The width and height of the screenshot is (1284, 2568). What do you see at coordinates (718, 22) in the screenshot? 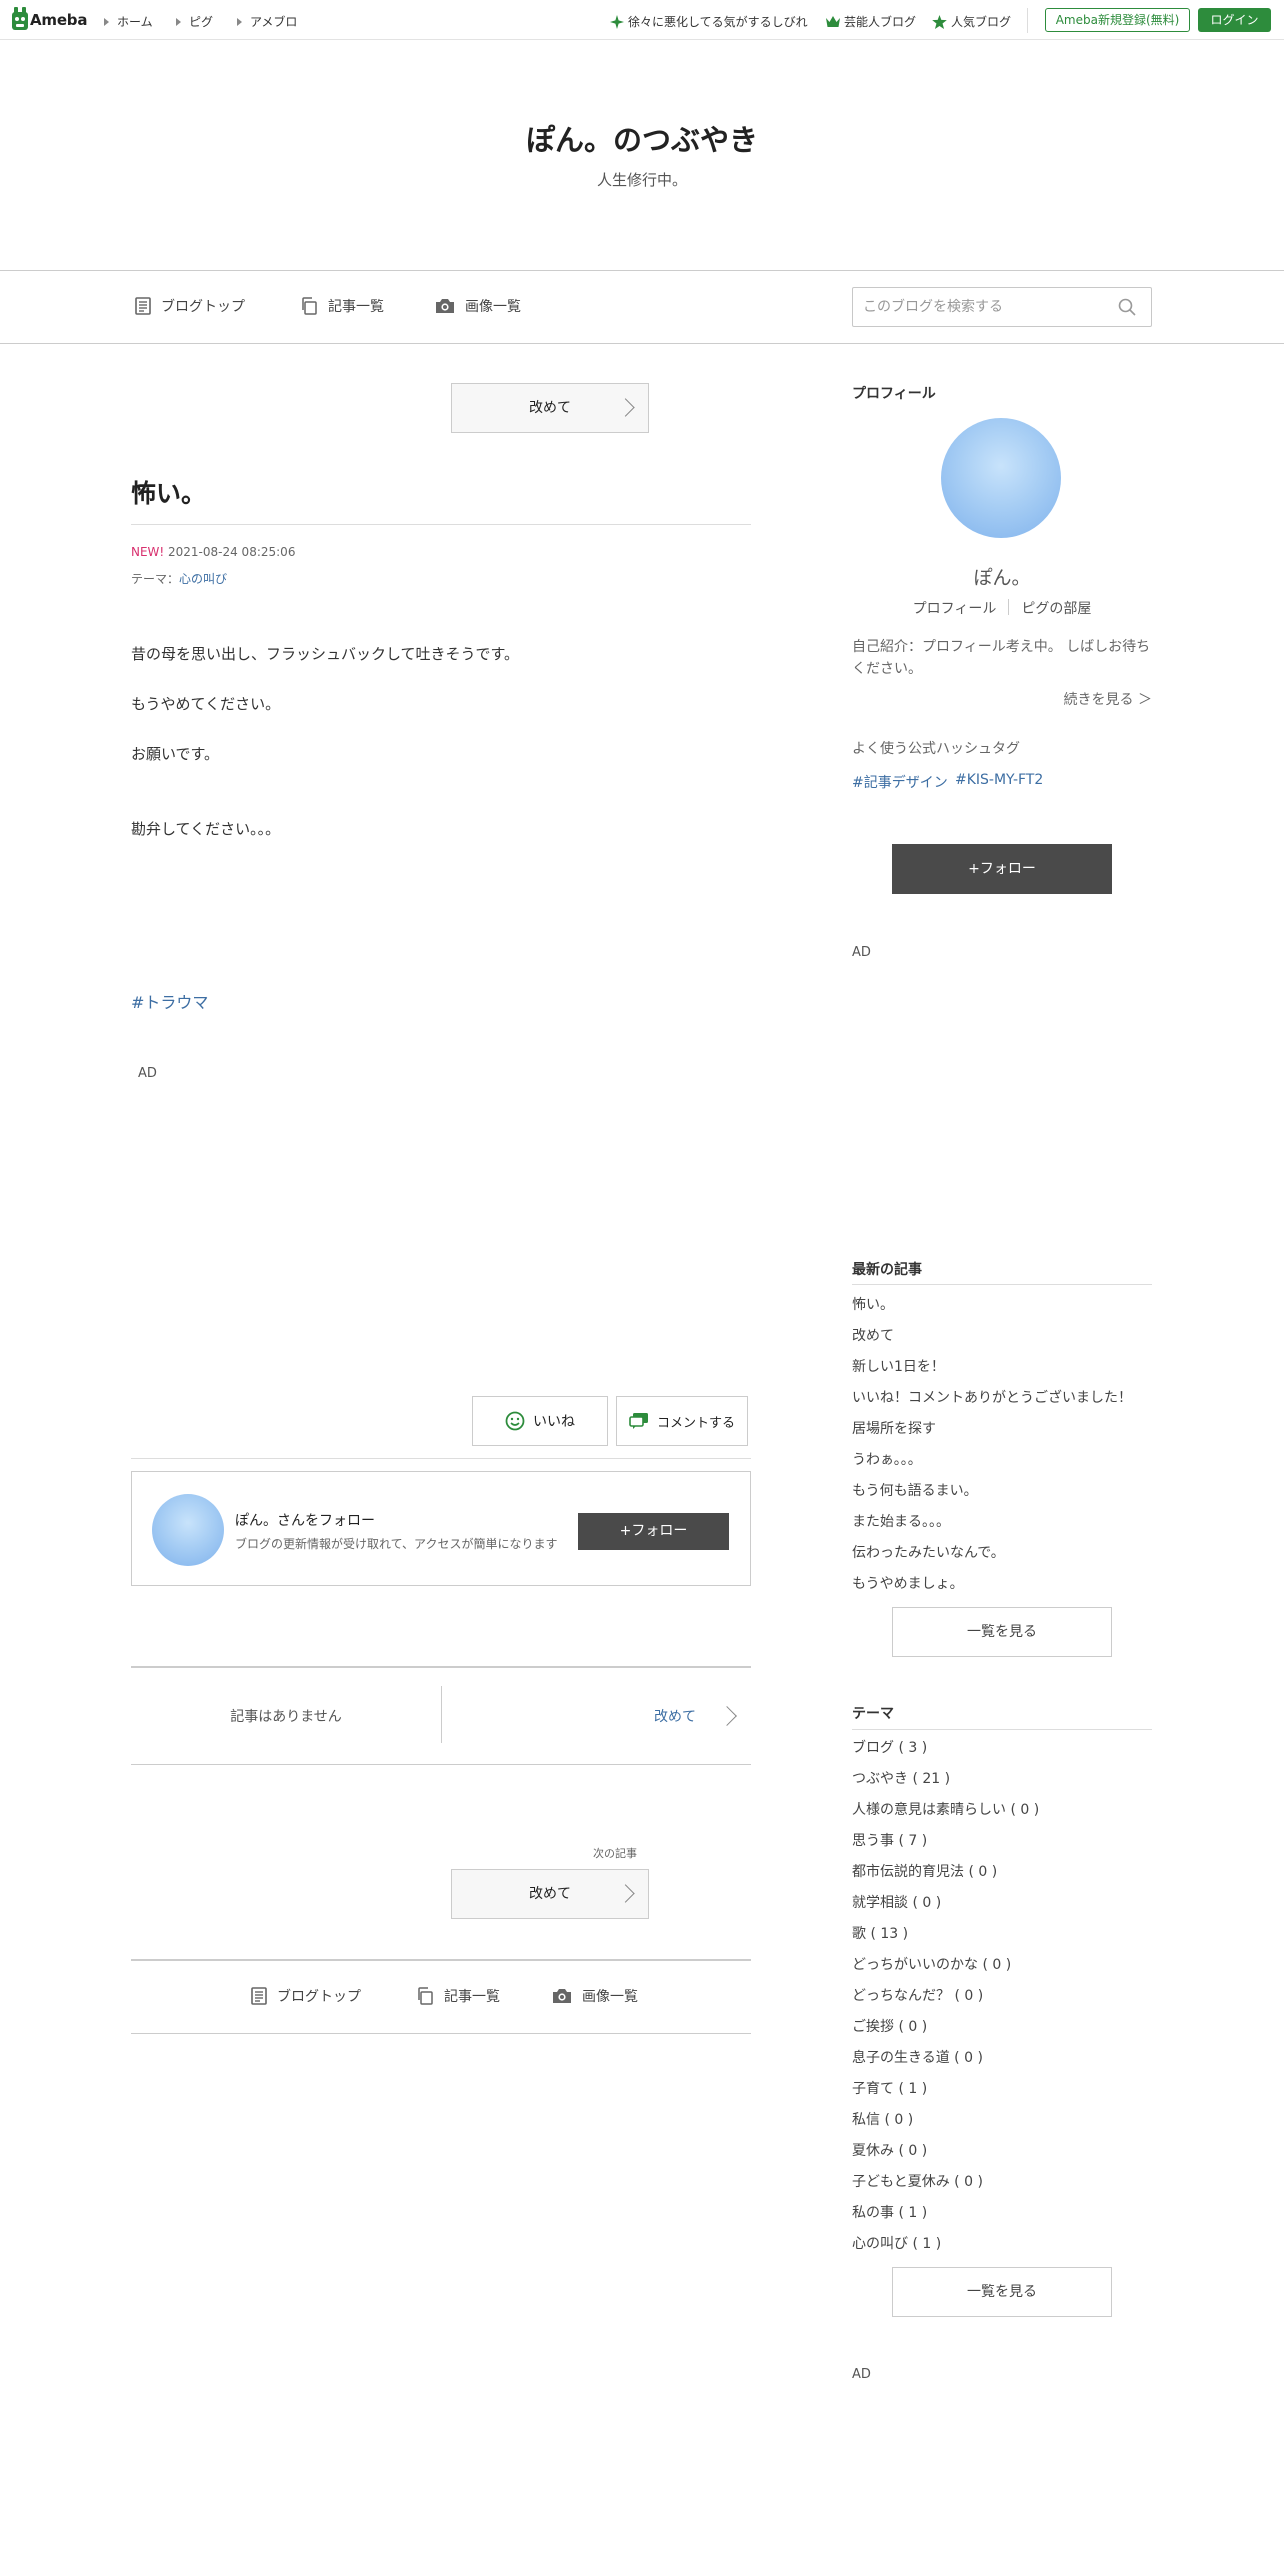
I see `trending-label: 徐々に悪化してる気がするしびれ` at bounding box center [718, 22].